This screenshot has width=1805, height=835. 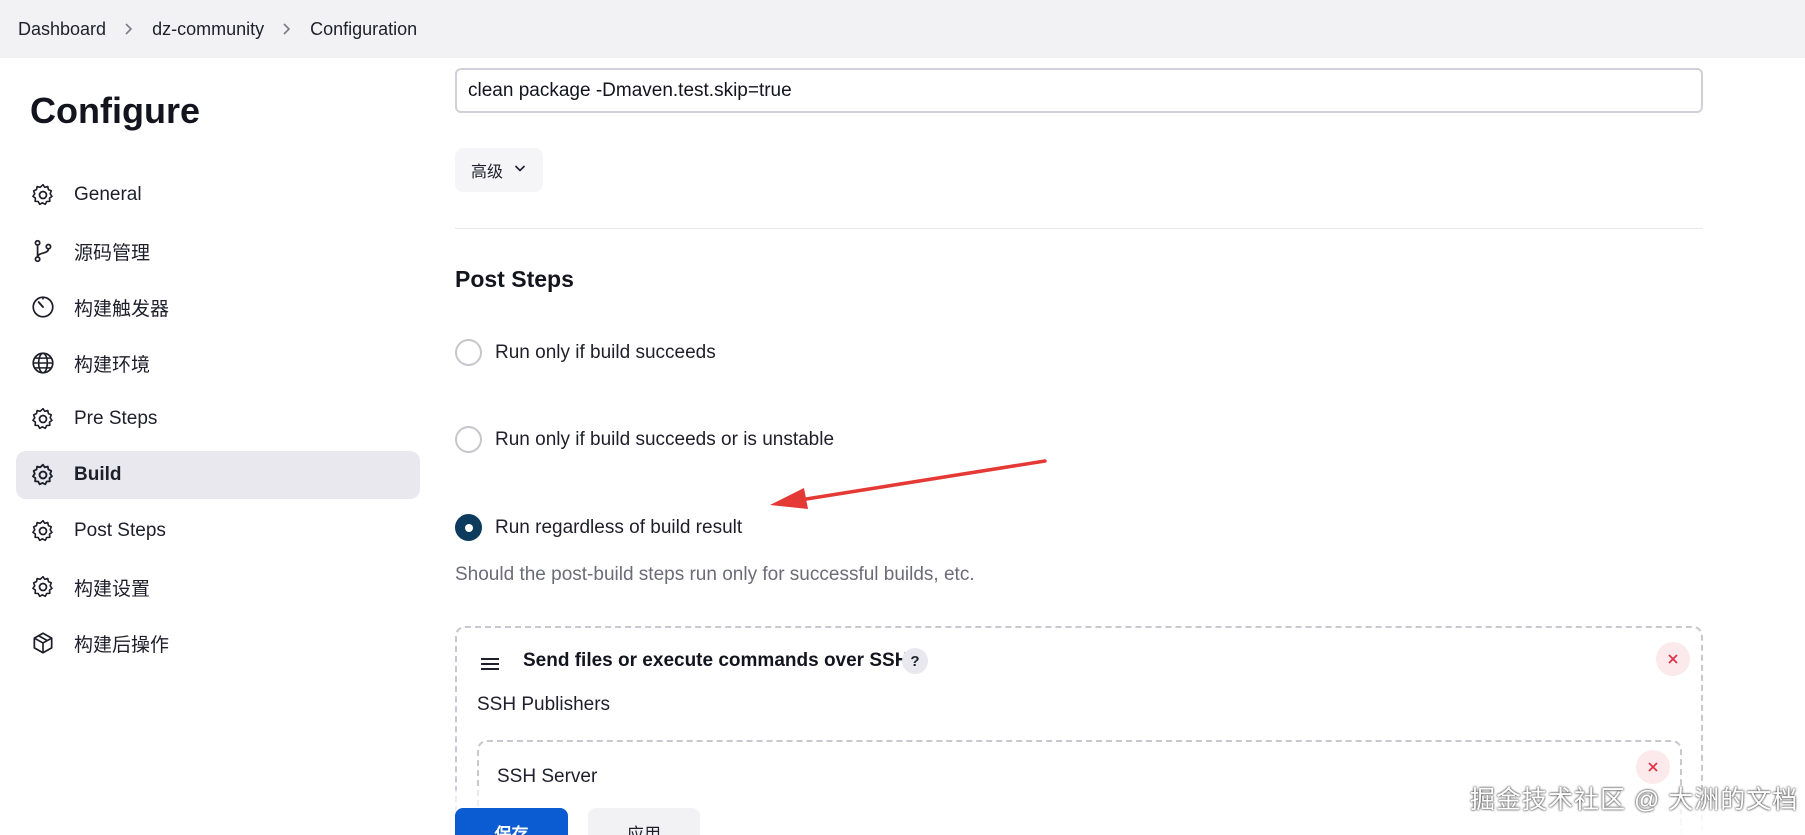 What do you see at coordinates (120, 530) in the screenshot?
I see `sidebar-item-label: Post Steps` at bounding box center [120, 530].